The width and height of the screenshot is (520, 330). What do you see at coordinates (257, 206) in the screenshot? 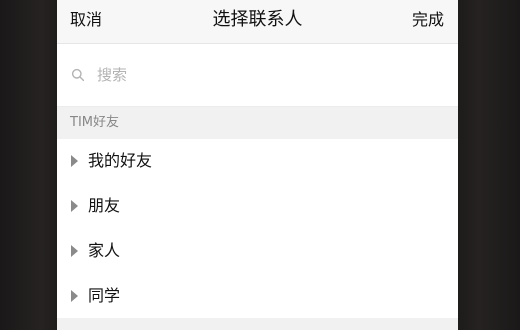
I see `group-item-friends: 朋友` at bounding box center [257, 206].